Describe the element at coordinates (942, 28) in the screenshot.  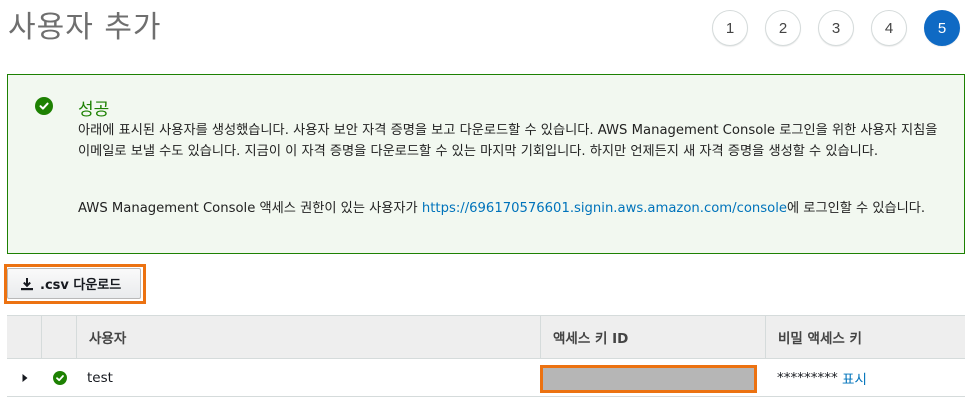
I see `step-5-button: 5` at that location.